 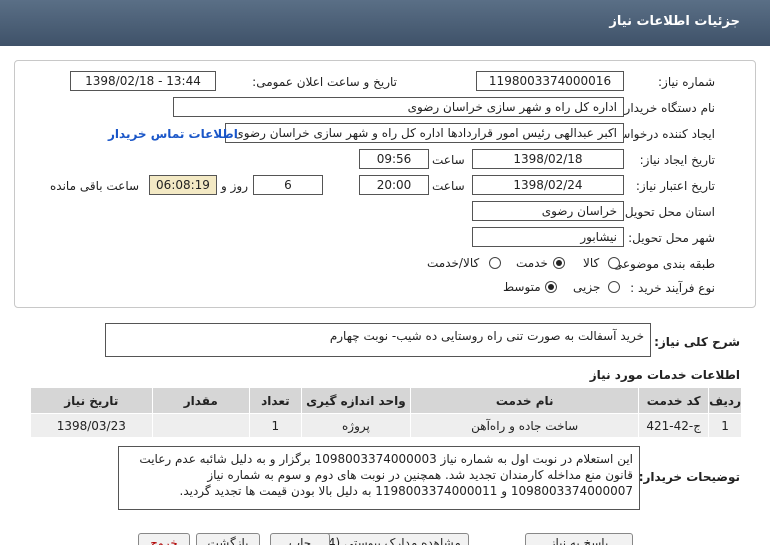 I want to click on created-time-label: ساعت, so click(x=448, y=160).